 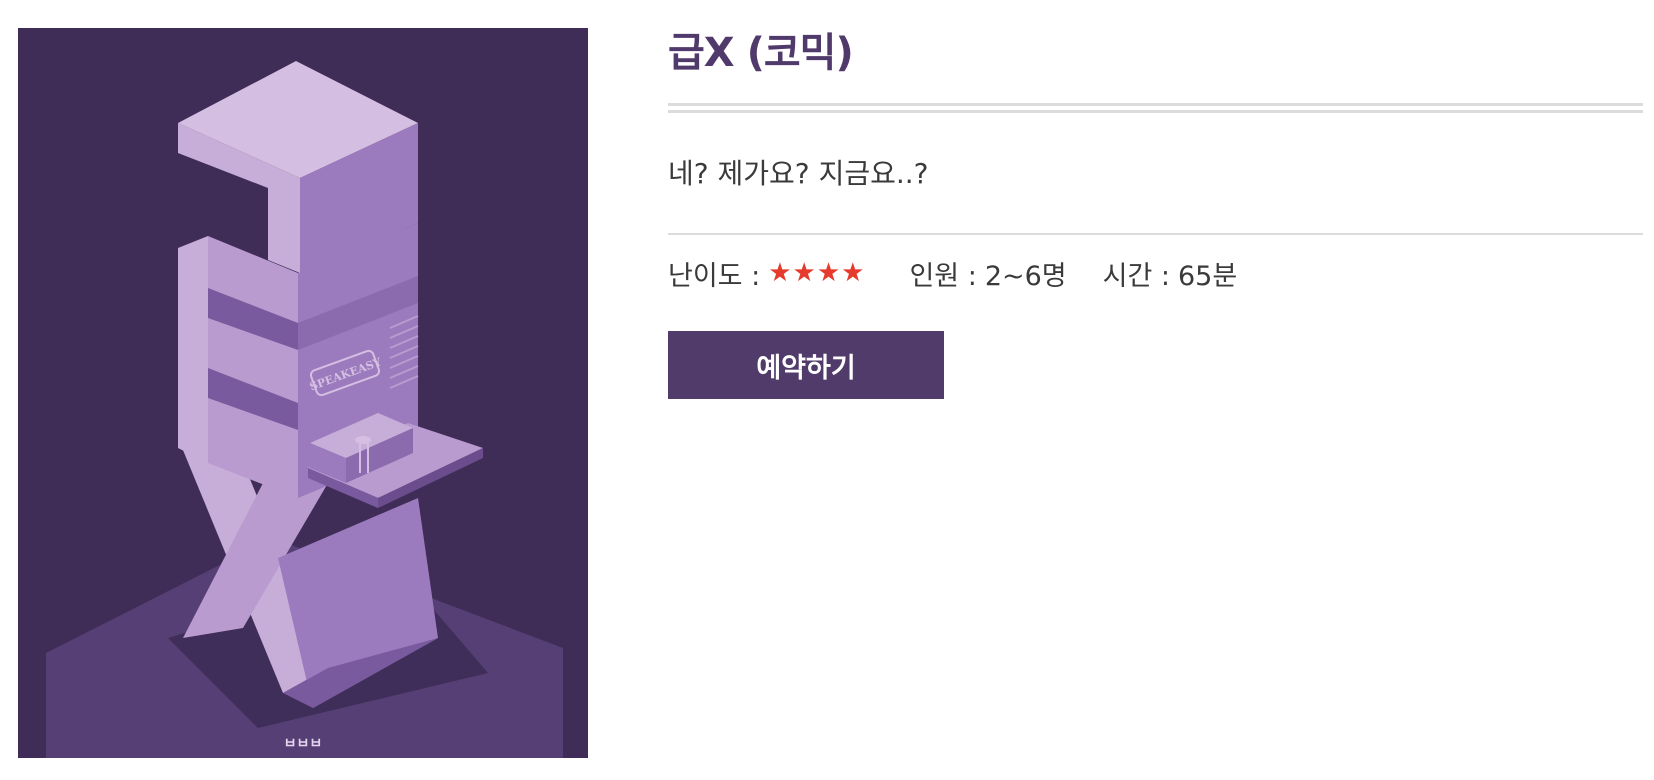 What do you see at coordinates (1136, 276) in the screenshot?
I see `time-label: 시간 :` at bounding box center [1136, 276].